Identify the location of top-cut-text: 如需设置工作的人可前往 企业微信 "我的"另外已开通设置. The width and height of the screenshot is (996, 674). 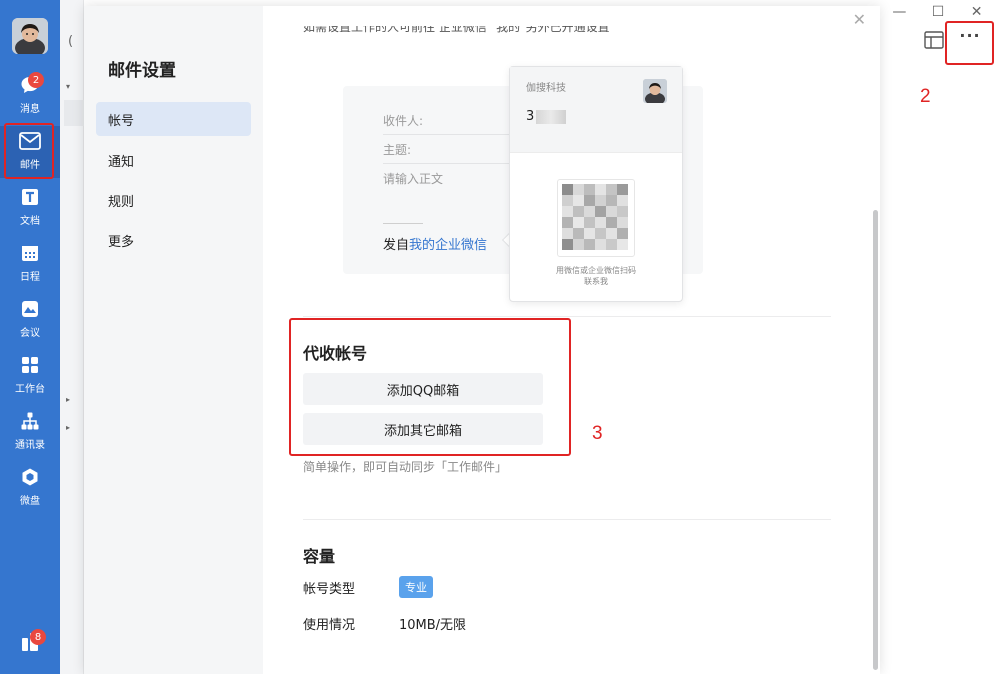
(456, 27).